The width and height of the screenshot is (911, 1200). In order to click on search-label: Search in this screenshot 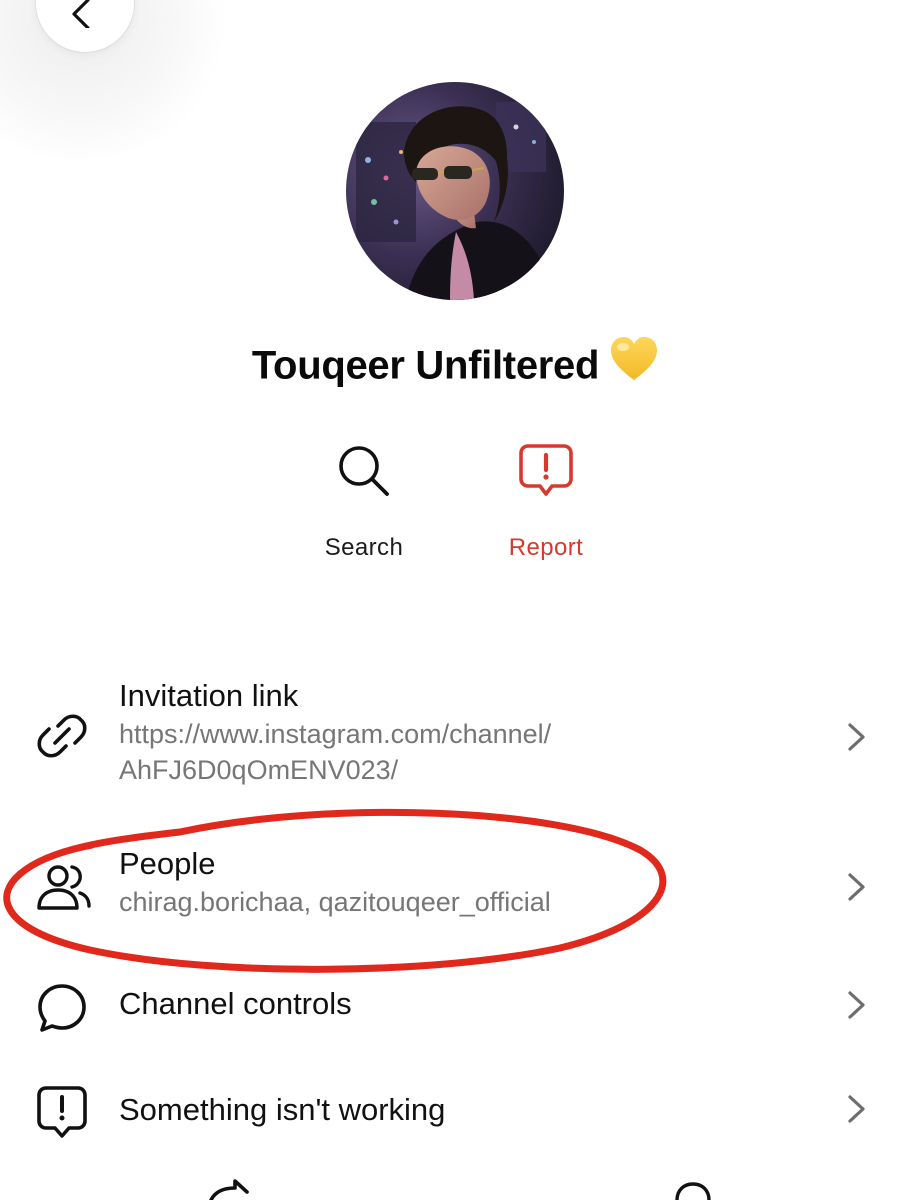, I will do `click(364, 547)`.